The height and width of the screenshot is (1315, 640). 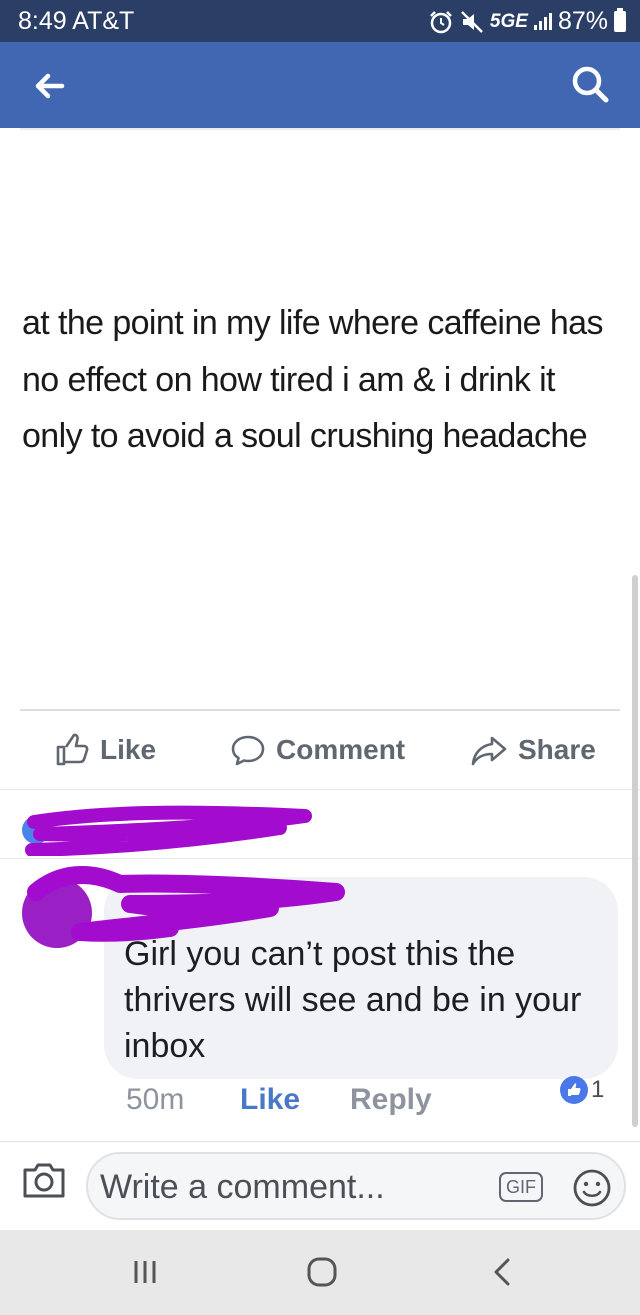 What do you see at coordinates (320, 710) in the screenshot?
I see `post-divider` at bounding box center [320, 710].